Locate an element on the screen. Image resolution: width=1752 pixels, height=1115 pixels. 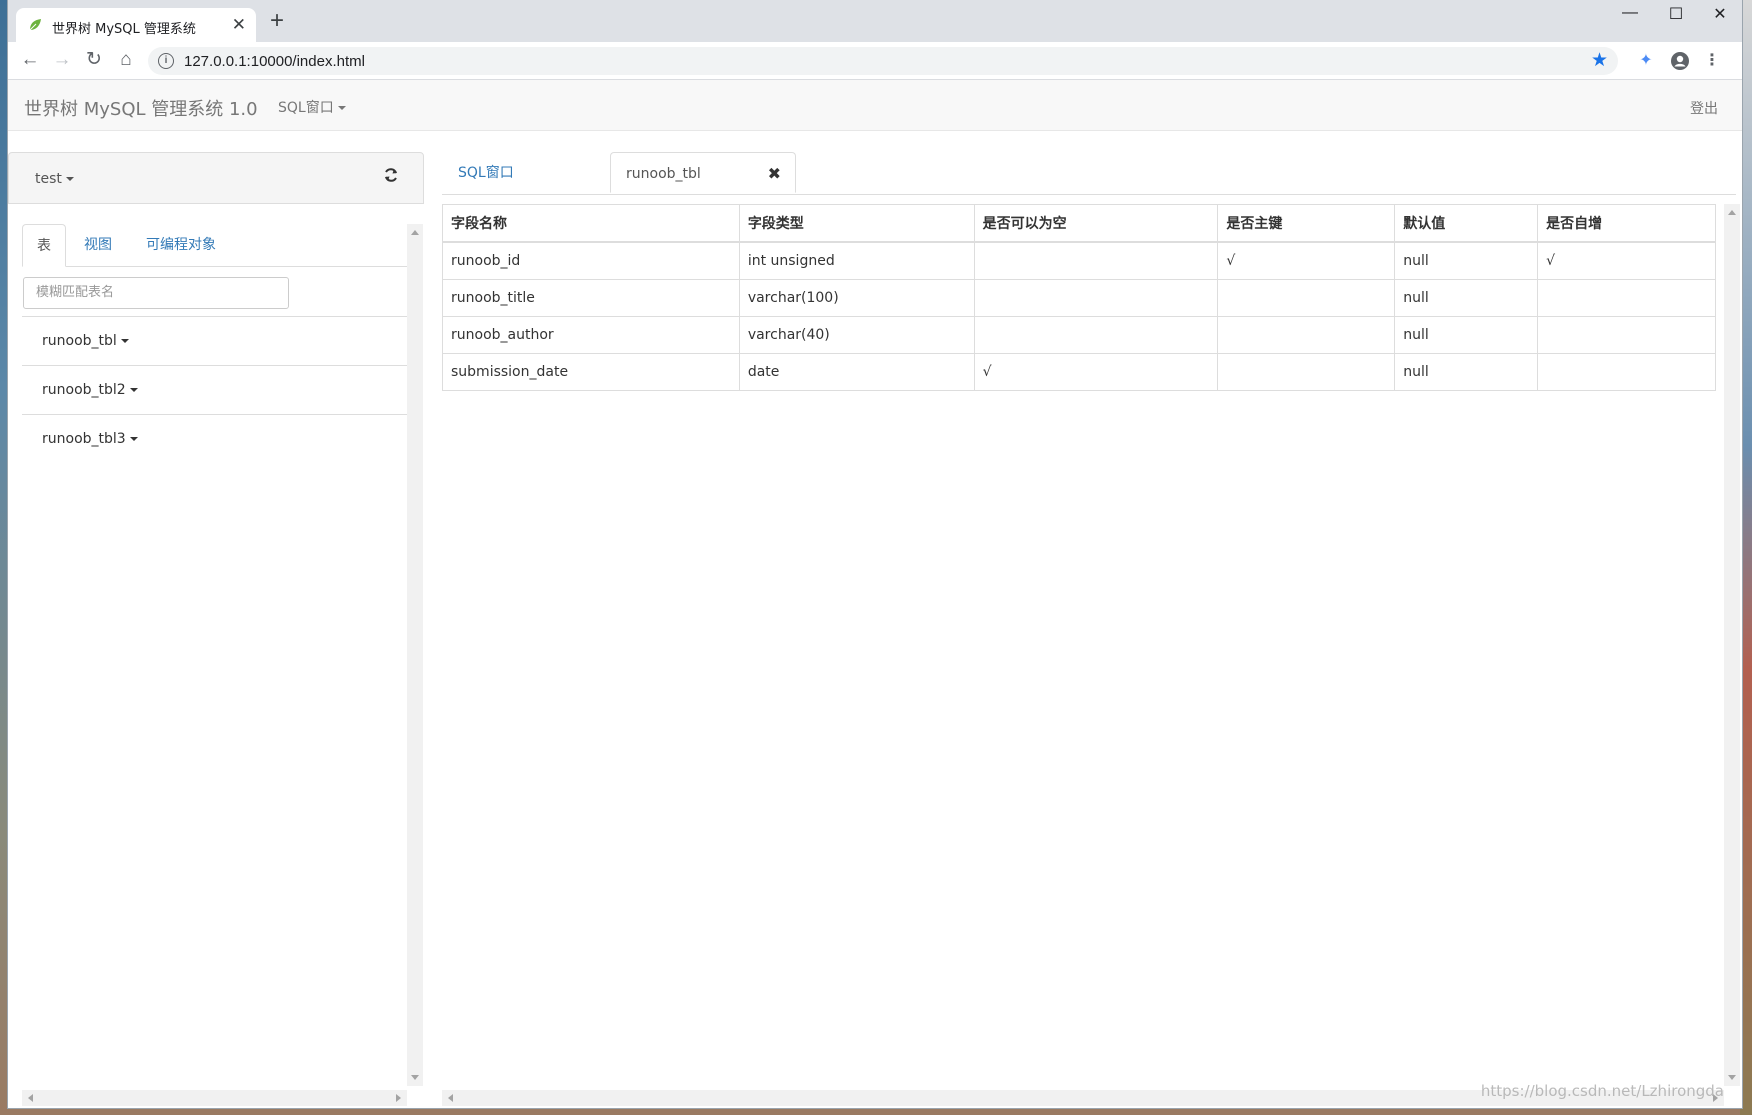
tab-label: runoob_tbl is located at coordinates (663, 174).